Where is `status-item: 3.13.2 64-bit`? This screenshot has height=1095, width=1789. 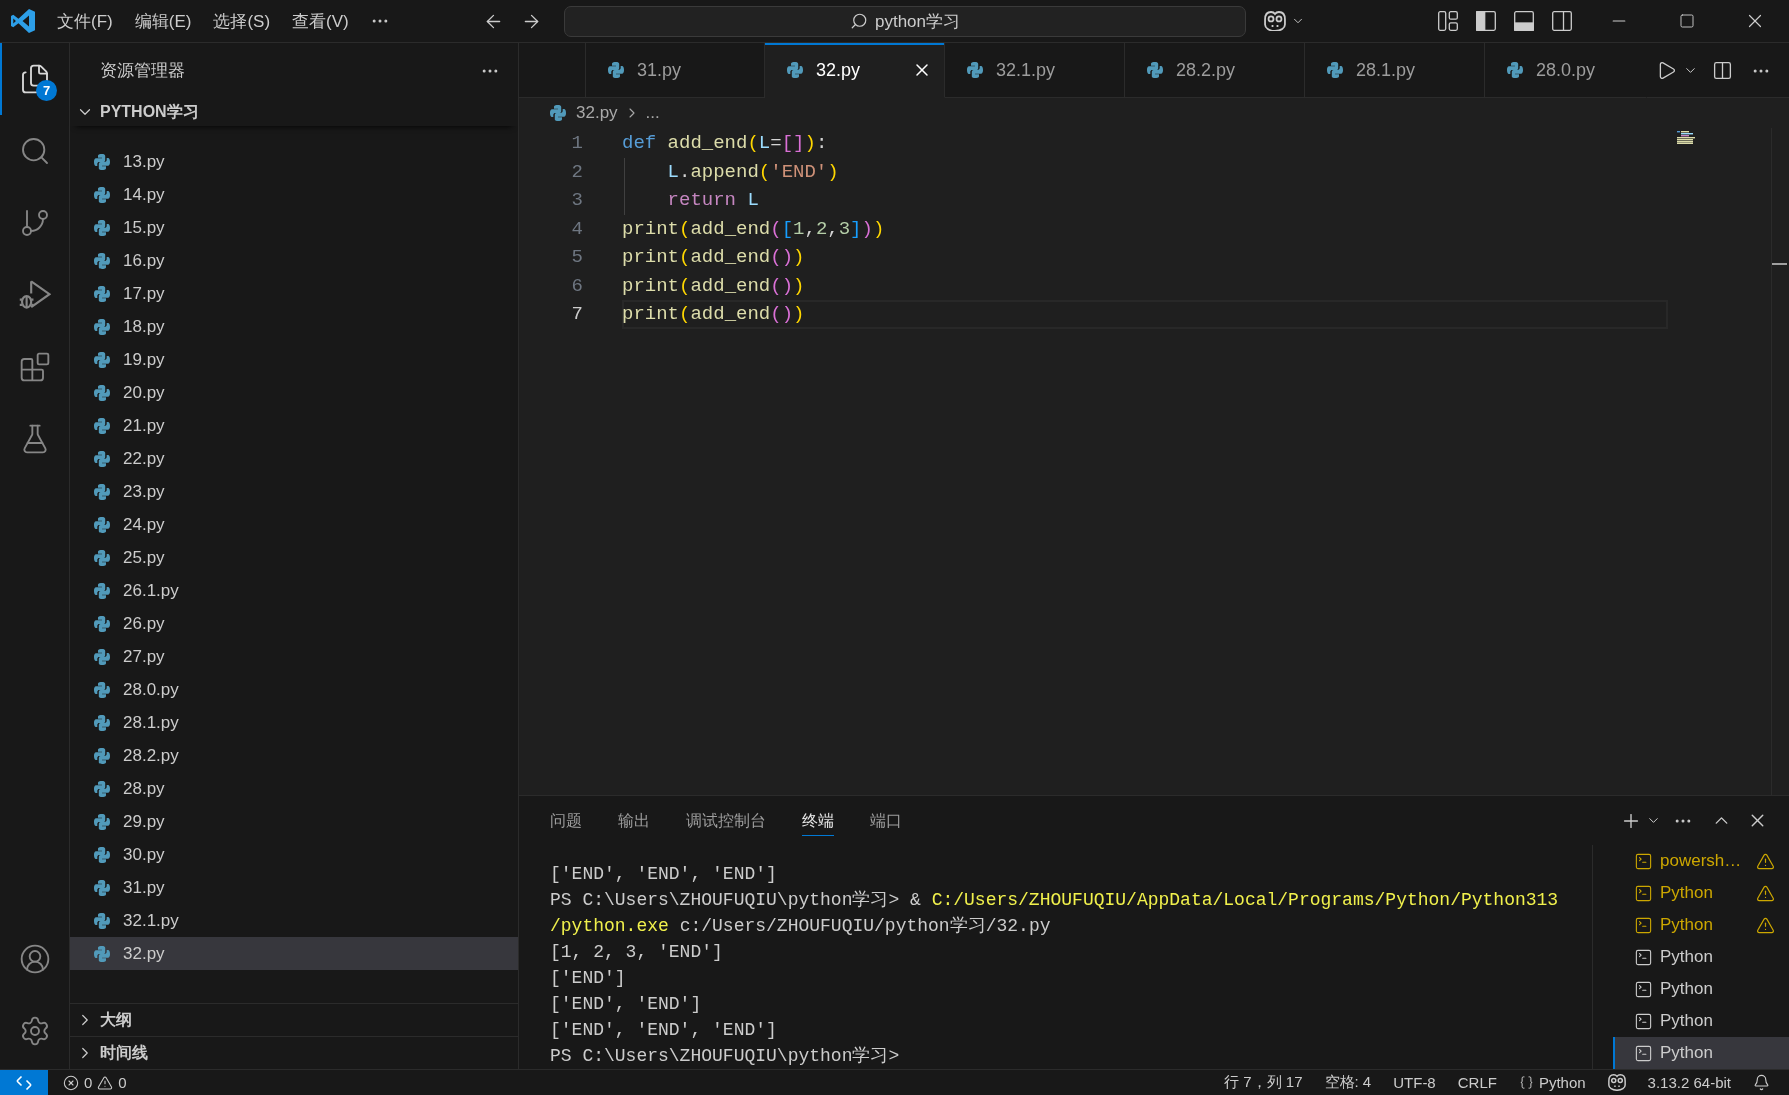 status-item: 3.13.2 64-bit is located at coordinates (1689, 1082).